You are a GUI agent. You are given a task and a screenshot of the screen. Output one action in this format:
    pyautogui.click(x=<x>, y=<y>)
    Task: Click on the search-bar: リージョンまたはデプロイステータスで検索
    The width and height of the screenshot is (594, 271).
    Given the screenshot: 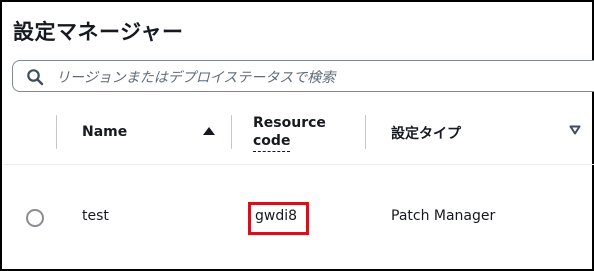 What is the action you would take?
    pyautogui.click(x=303, y=76)
    